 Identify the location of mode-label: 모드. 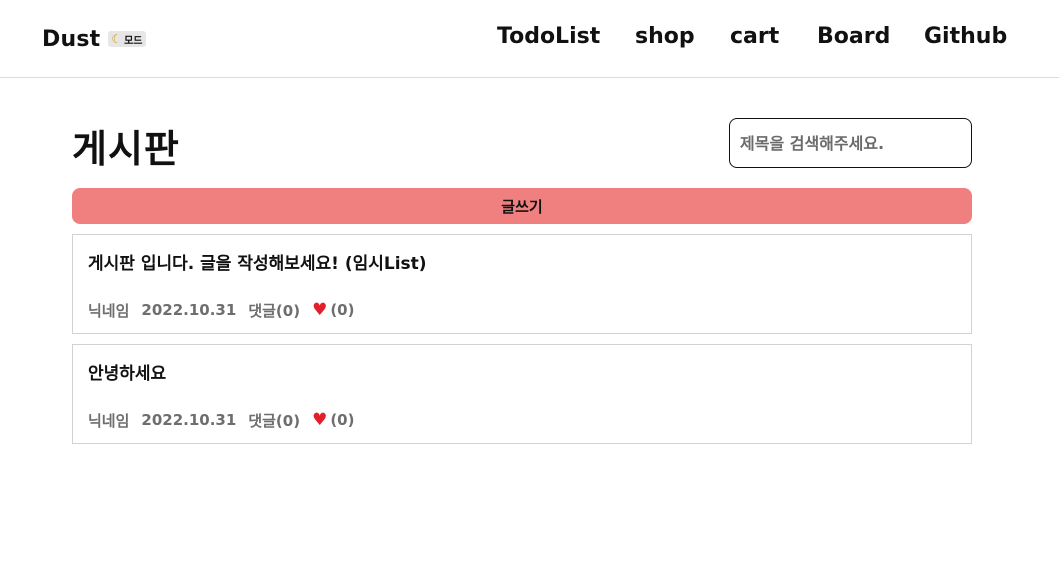
(133, 41).